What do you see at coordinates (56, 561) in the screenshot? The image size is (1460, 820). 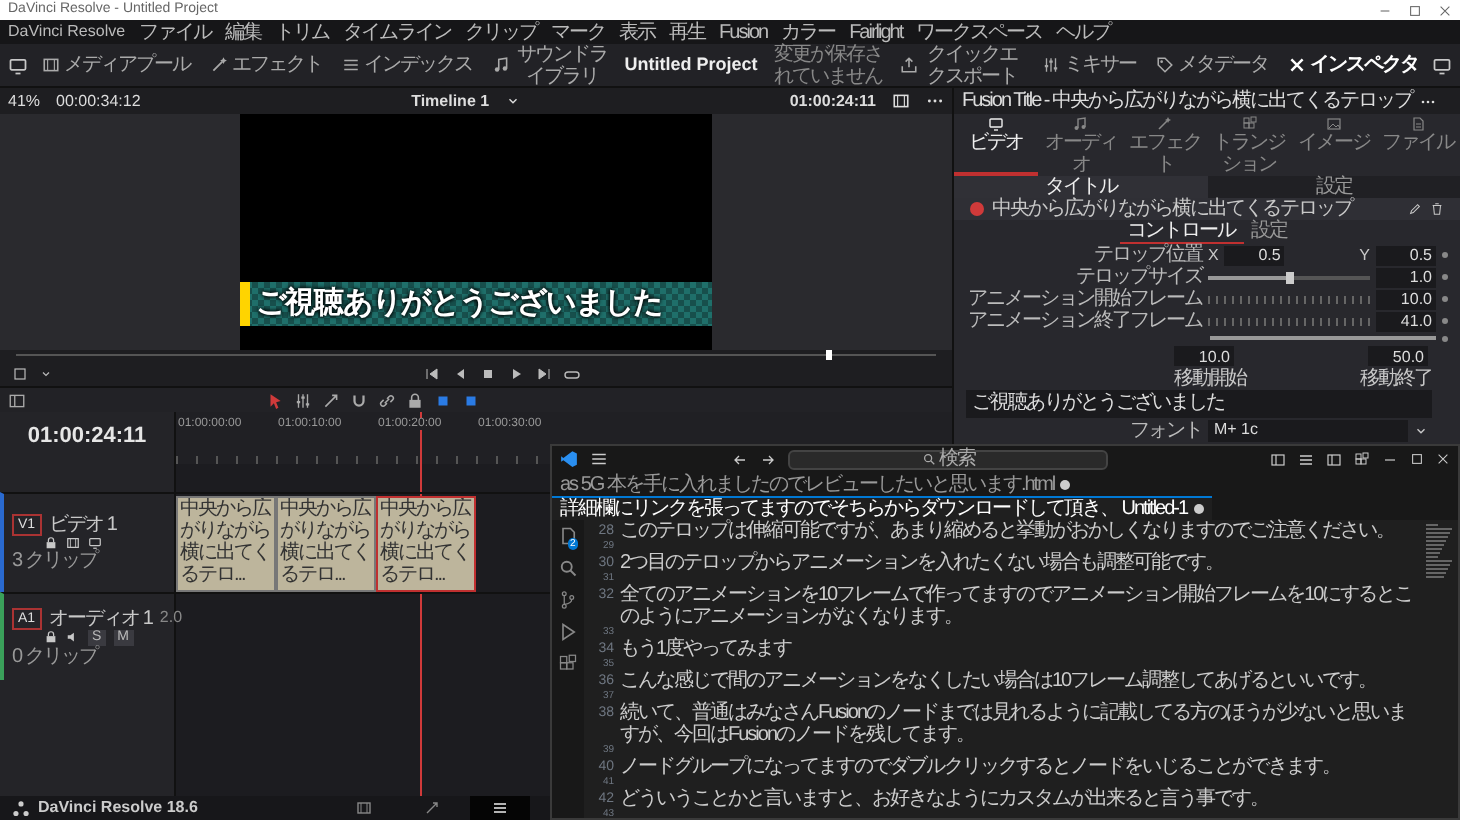 I see `clip-count: 3 クリップ` at bounding box center [56, 561].